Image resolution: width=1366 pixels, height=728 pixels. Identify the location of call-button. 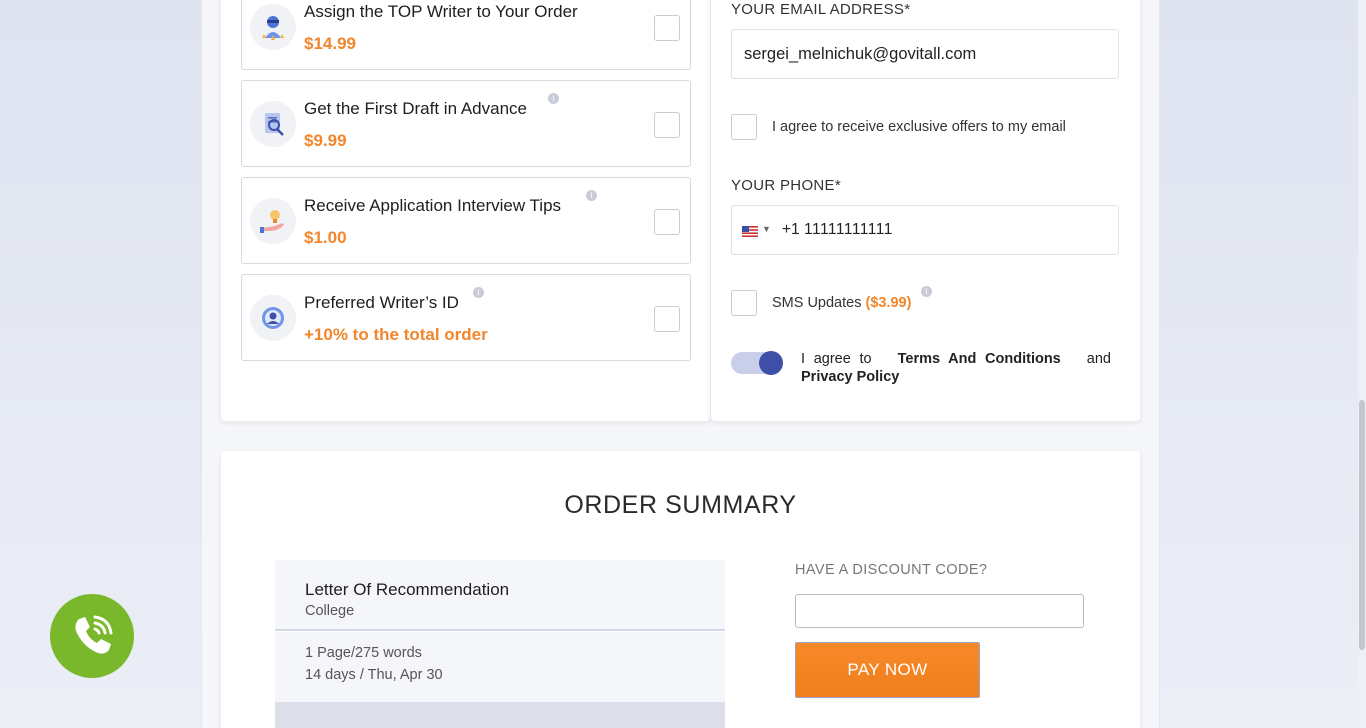
(92, 636).